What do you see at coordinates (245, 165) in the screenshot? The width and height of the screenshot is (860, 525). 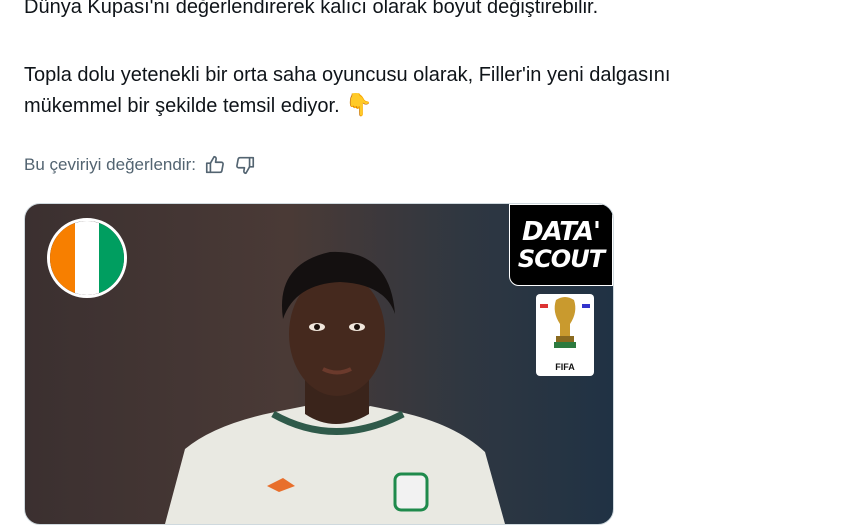 I see `thumbs-down-icon` at bounding box center [245, 165].